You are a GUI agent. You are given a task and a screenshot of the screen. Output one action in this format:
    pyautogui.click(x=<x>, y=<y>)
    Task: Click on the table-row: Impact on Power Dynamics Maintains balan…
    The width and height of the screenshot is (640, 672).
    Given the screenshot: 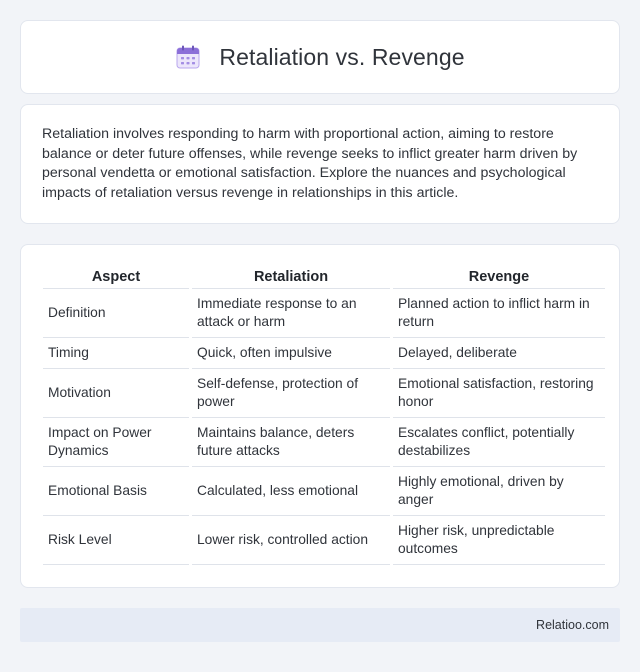 What is the action you would take?
    pyautogui.click(x=324, y=442)
    